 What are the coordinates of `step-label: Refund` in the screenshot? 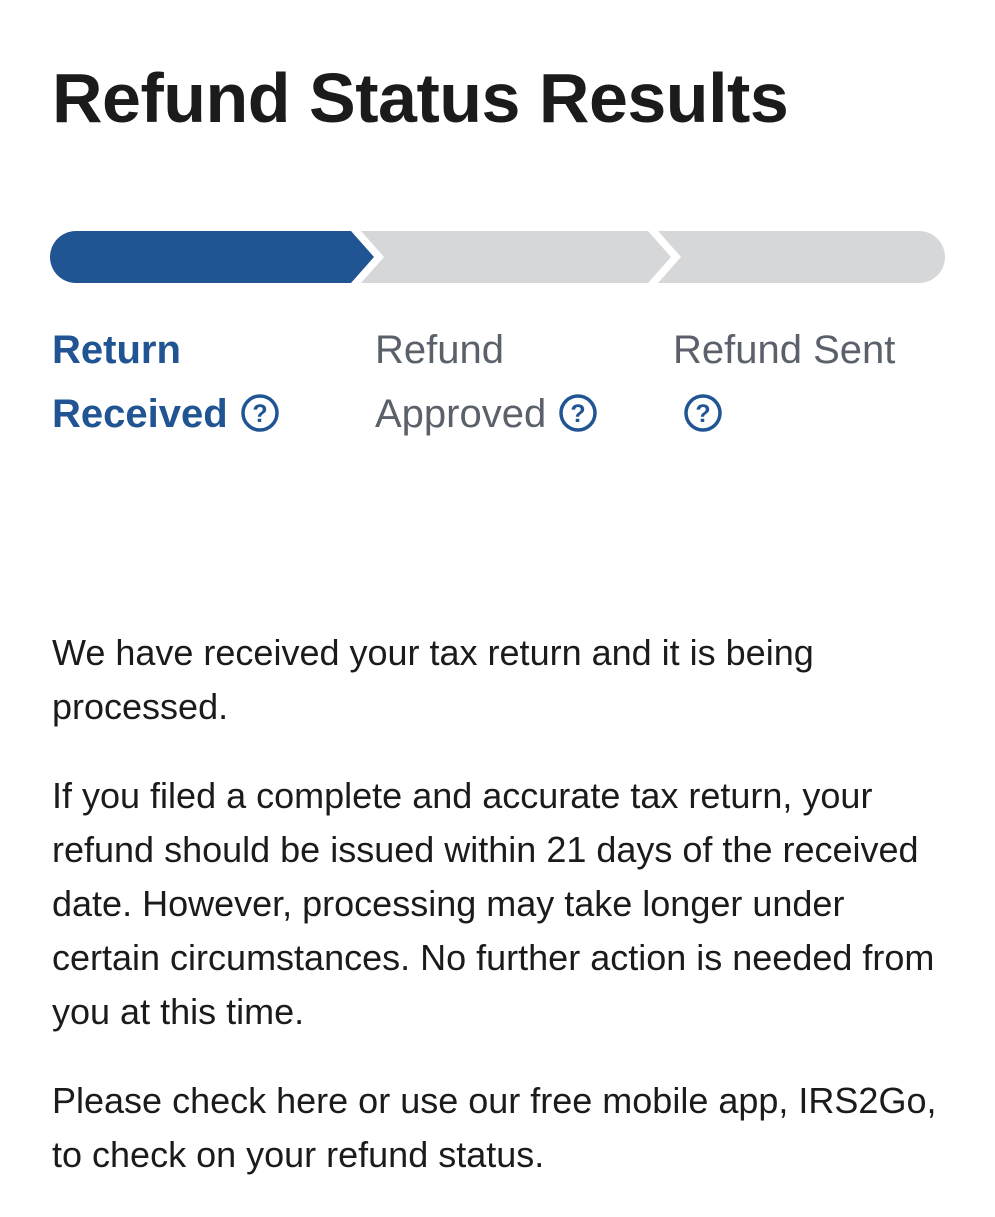 It's located at (439, 350).